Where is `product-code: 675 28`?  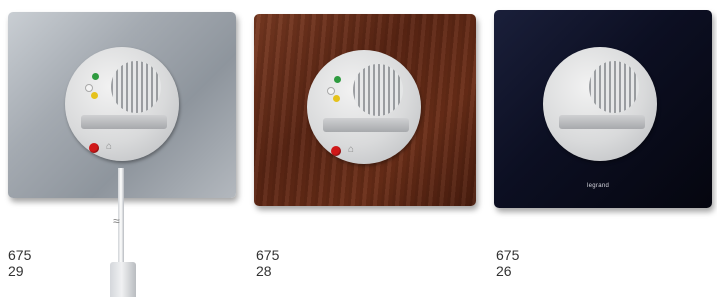 product-code: 675 28 is located at coordinates (268, 263).